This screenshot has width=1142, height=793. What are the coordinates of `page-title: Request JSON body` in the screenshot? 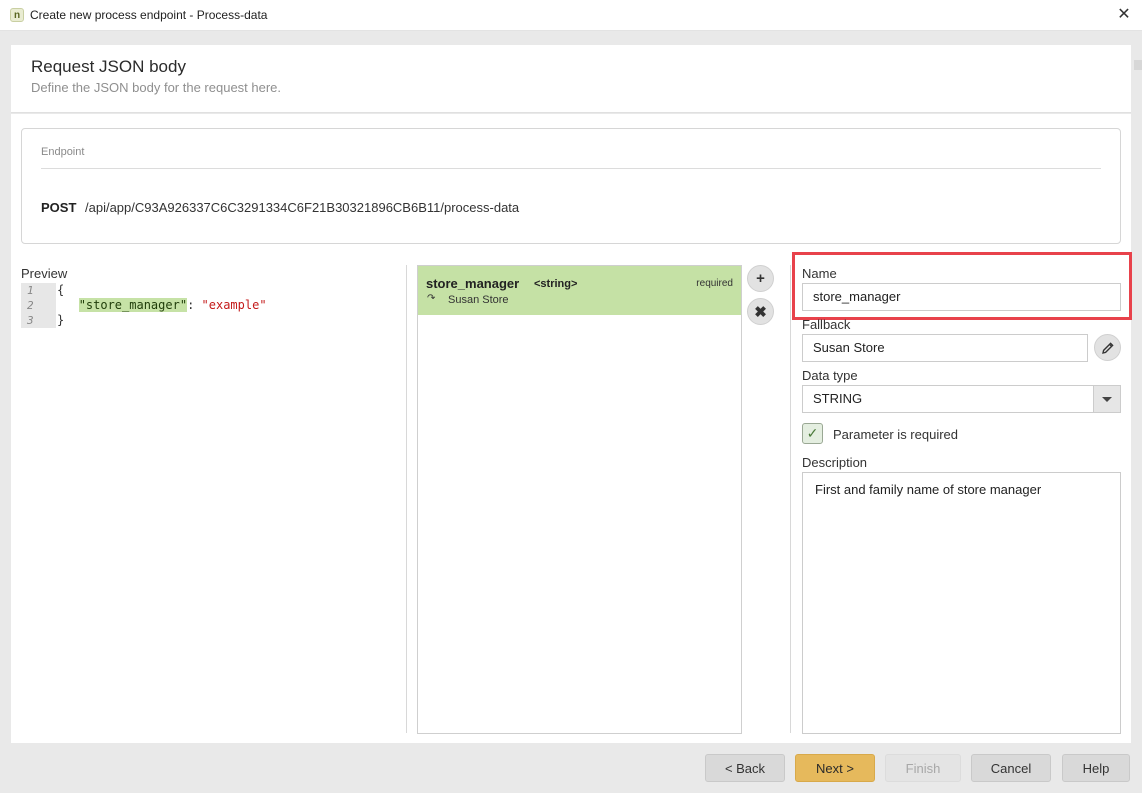 It's located at (108, 66).